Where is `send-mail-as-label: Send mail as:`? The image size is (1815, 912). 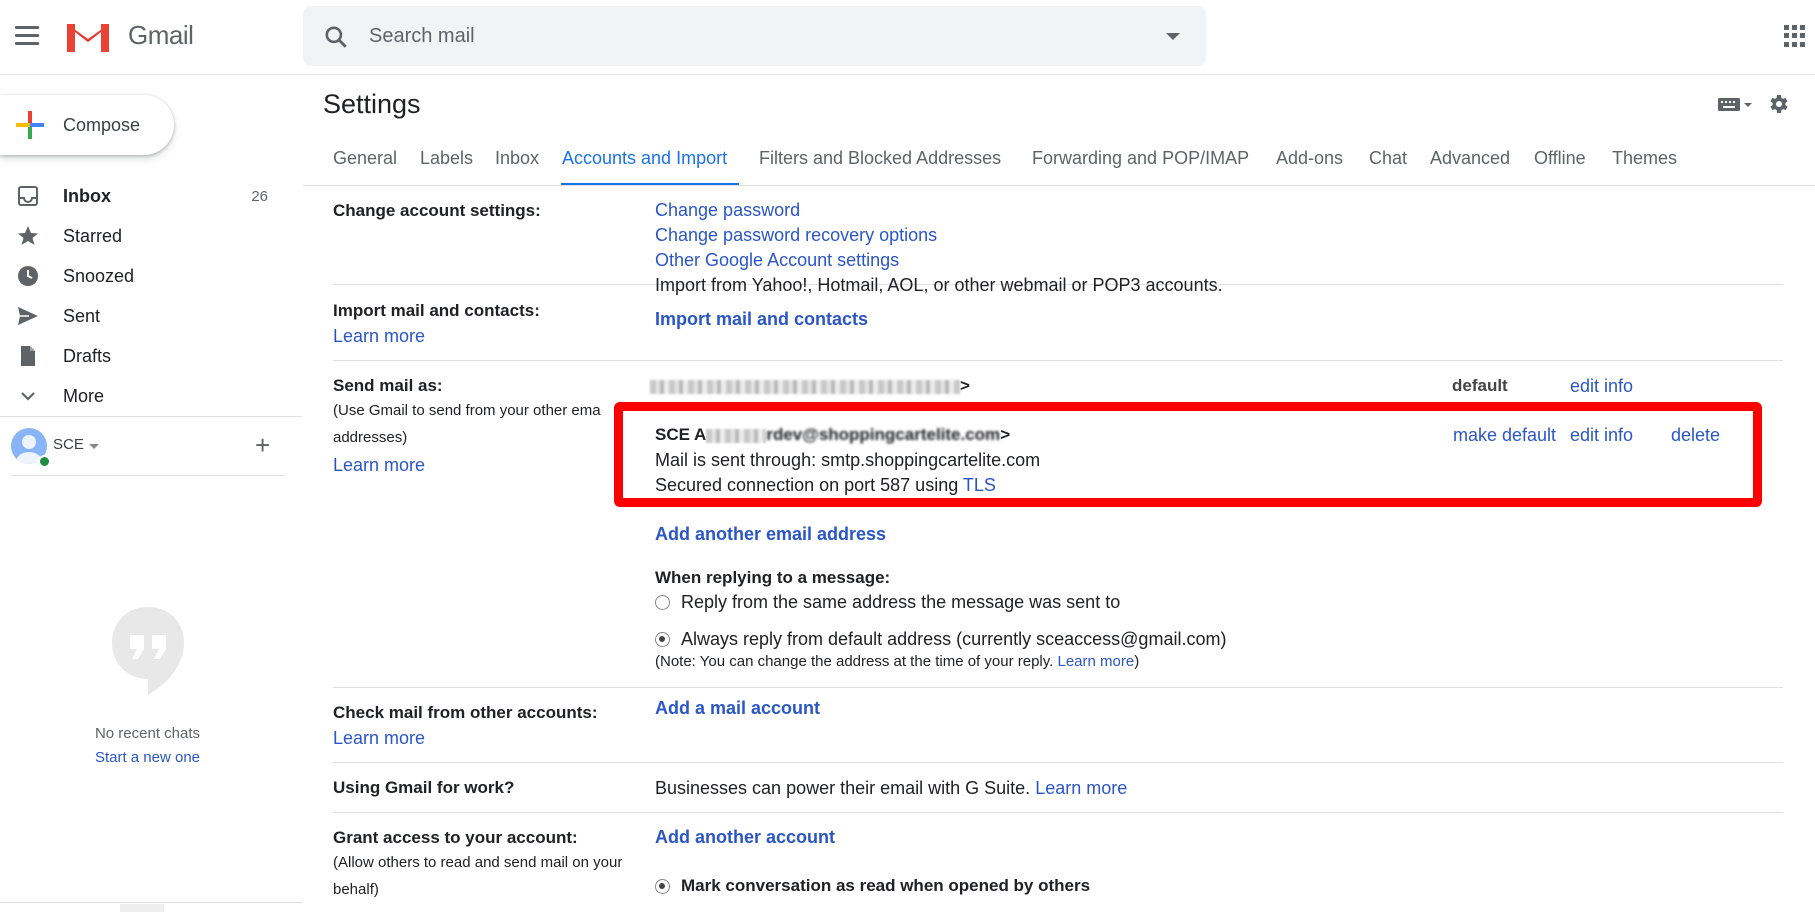 send-mail-as-label: Send mail as: is located at coordinates (388, 385).